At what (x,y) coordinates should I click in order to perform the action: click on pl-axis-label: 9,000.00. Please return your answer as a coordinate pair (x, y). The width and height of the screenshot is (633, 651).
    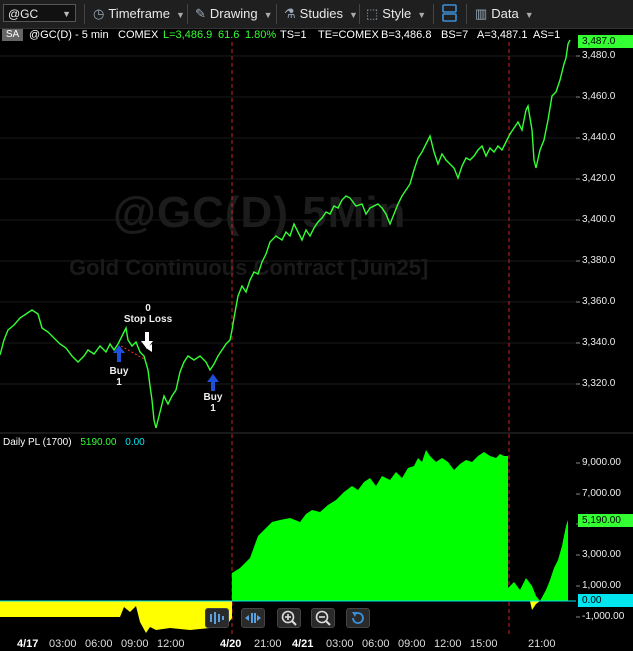
    Looking at the image, I should click on (601, 462).